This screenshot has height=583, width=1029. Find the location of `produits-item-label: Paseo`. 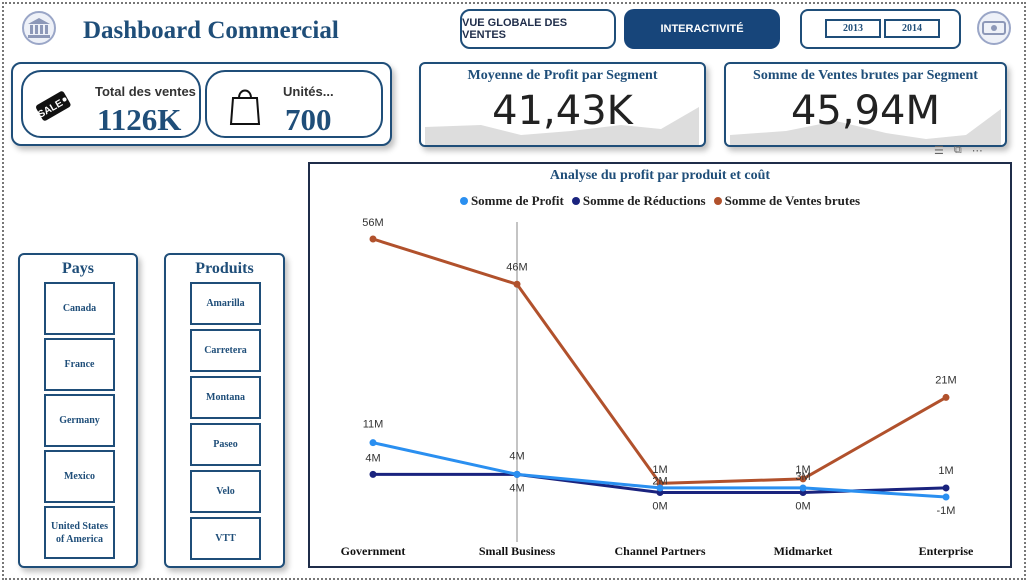

produits-item-label: Paseo is located at coordinates (225, 444).